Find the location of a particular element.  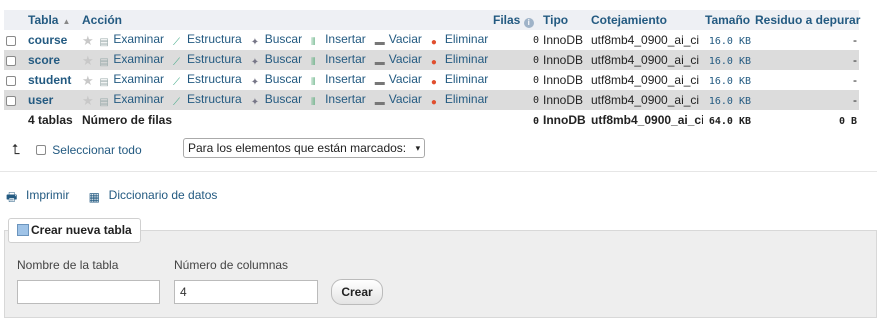

rows-cell: 0 is located at coordinates (516, 40).